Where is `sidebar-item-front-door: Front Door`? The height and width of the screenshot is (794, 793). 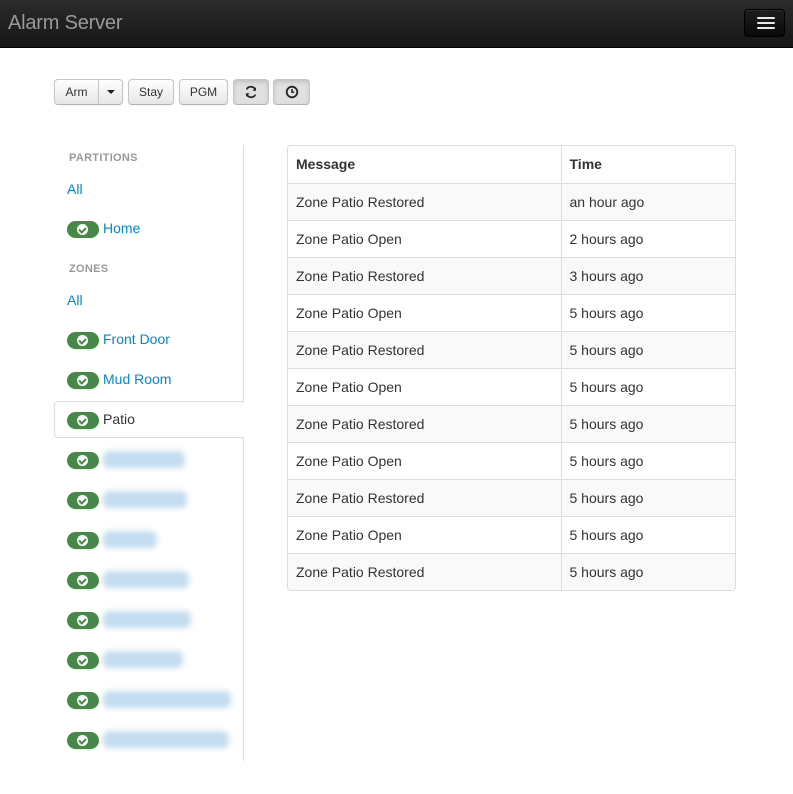
sidebar-item-front-door: Front Door is located at coordinates (149, 340).